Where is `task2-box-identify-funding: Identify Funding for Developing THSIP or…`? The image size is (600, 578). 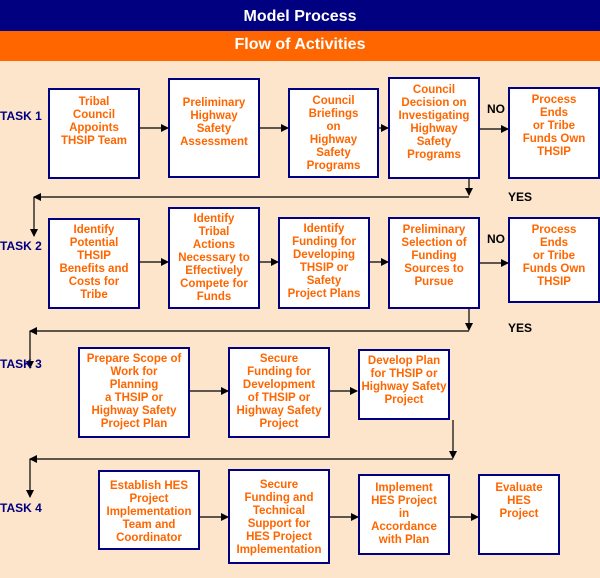
task2-box-identify-funding: Identify Funding for Developing THSIP or… is located at coordinates (324, 263).